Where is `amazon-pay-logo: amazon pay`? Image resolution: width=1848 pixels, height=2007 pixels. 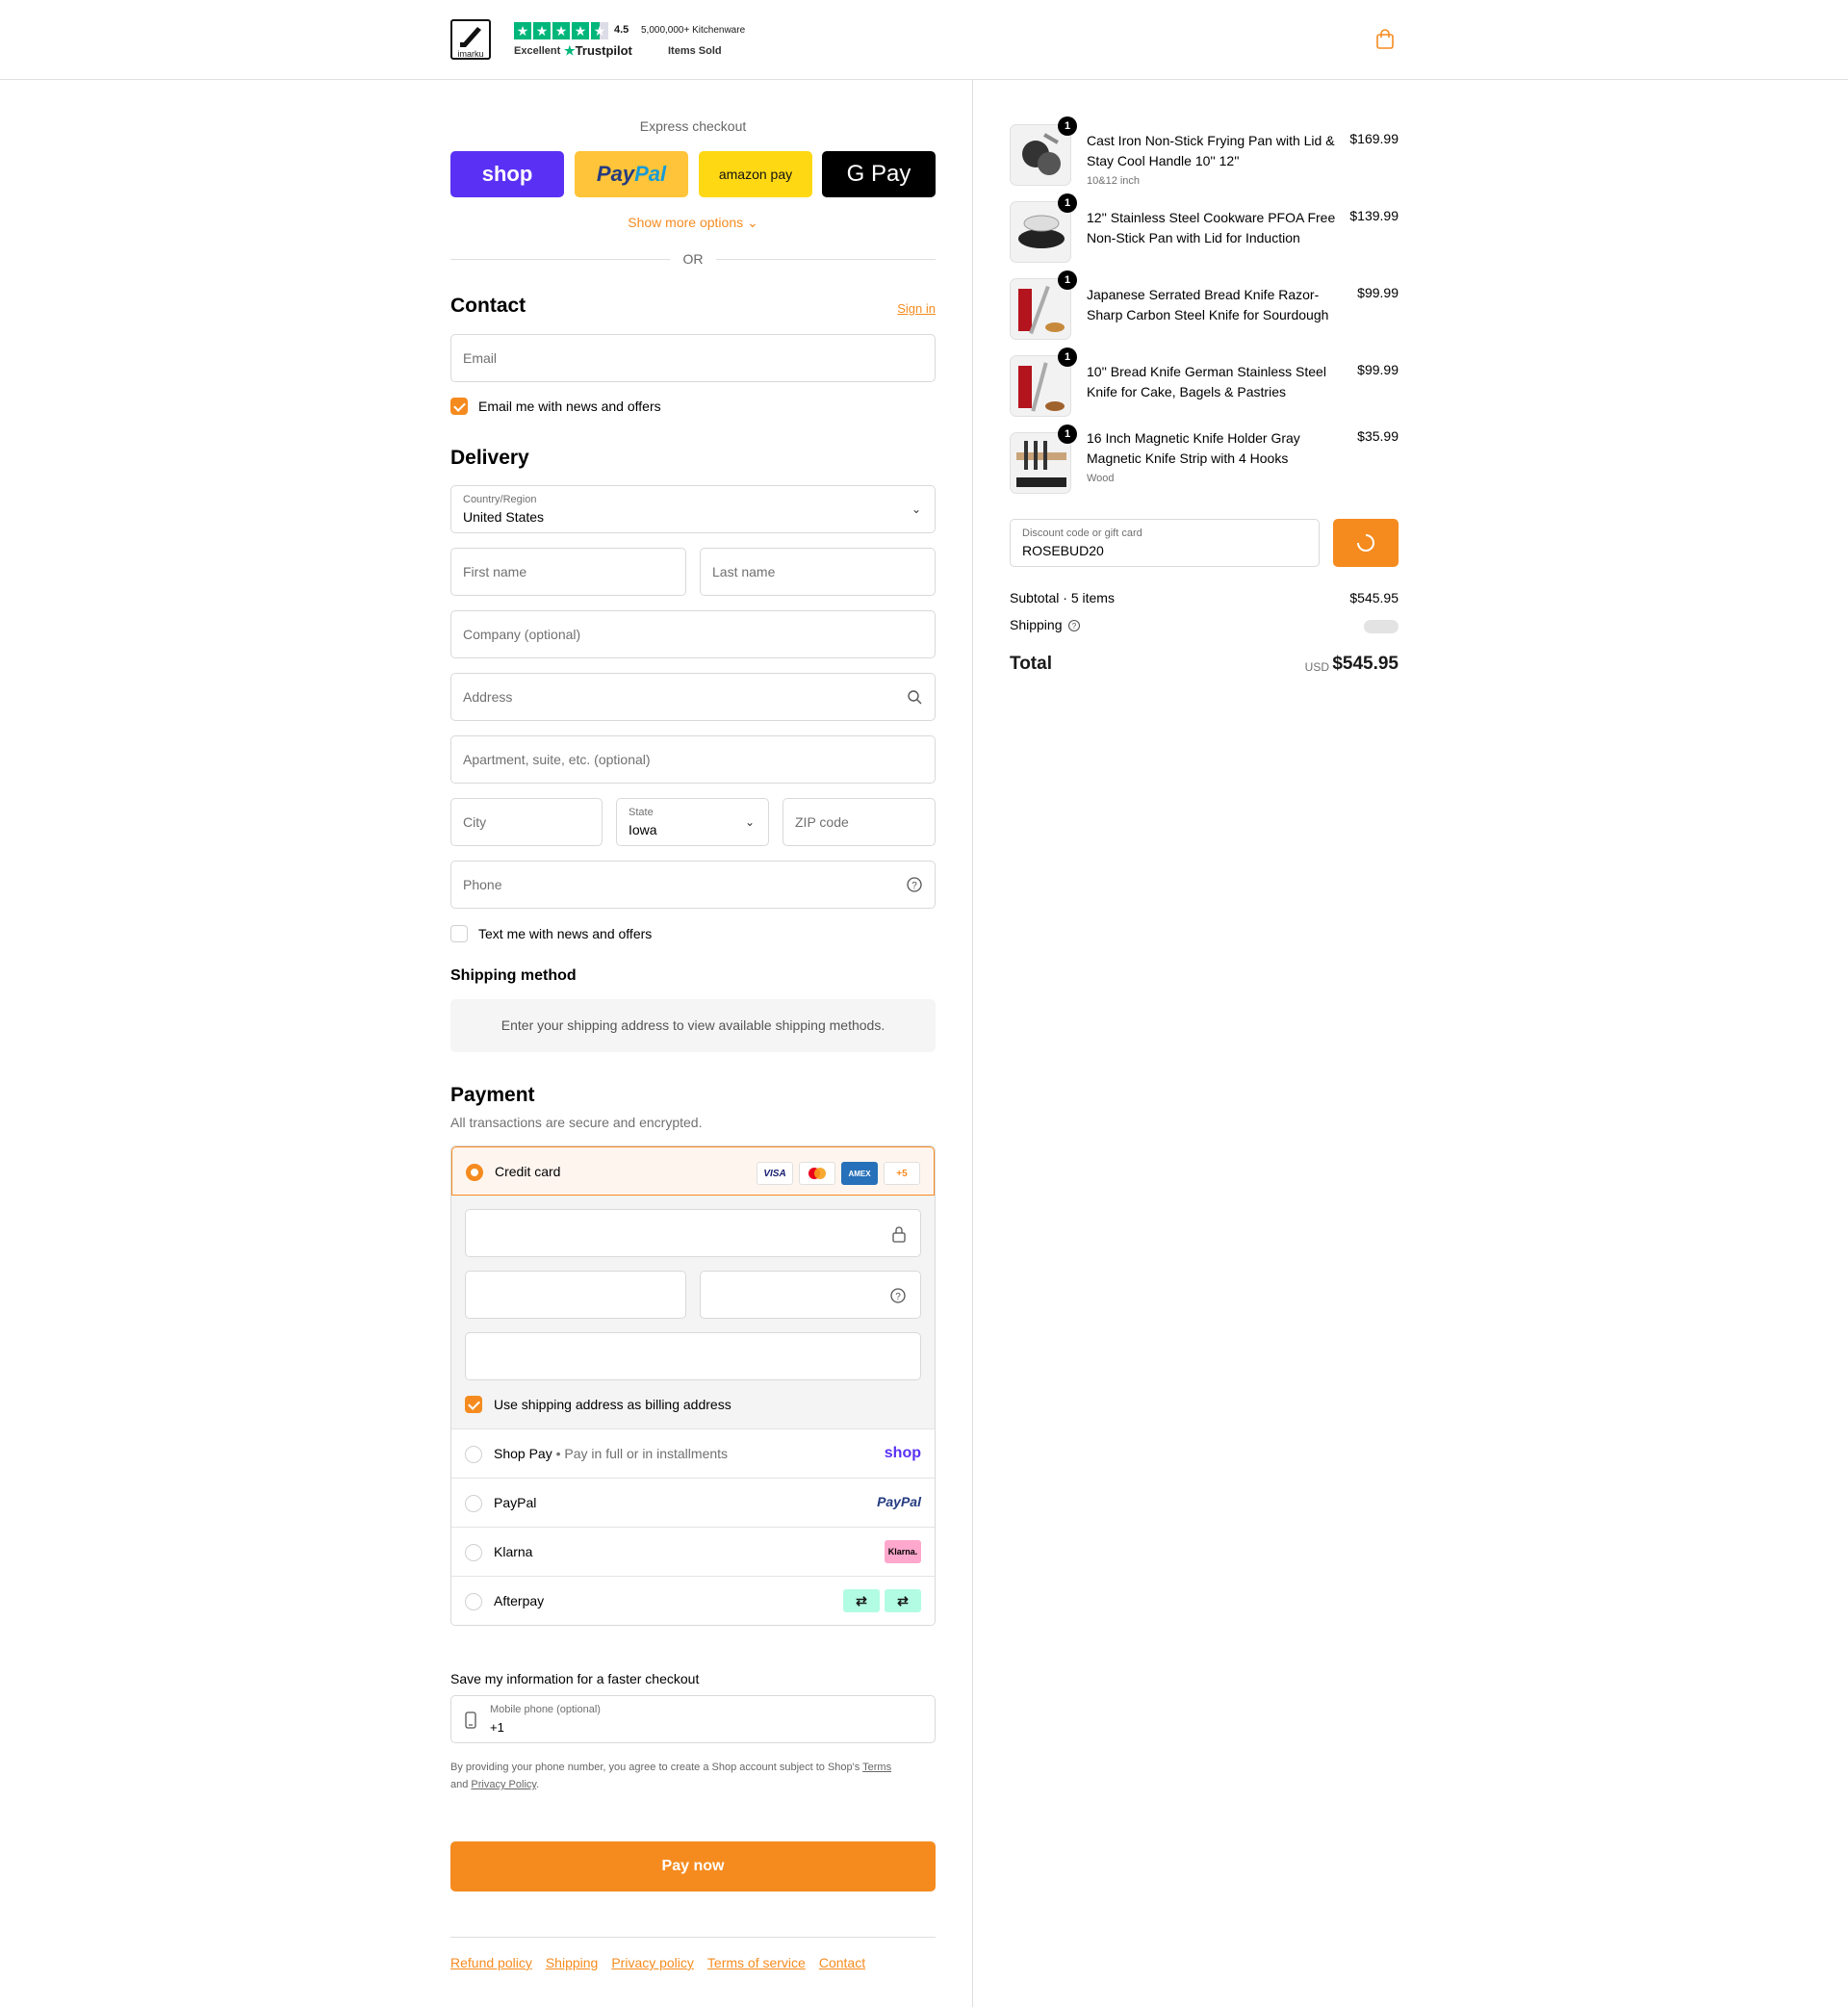 amazon-pay-logo: amazon pay is located at coordinates (755, 174).